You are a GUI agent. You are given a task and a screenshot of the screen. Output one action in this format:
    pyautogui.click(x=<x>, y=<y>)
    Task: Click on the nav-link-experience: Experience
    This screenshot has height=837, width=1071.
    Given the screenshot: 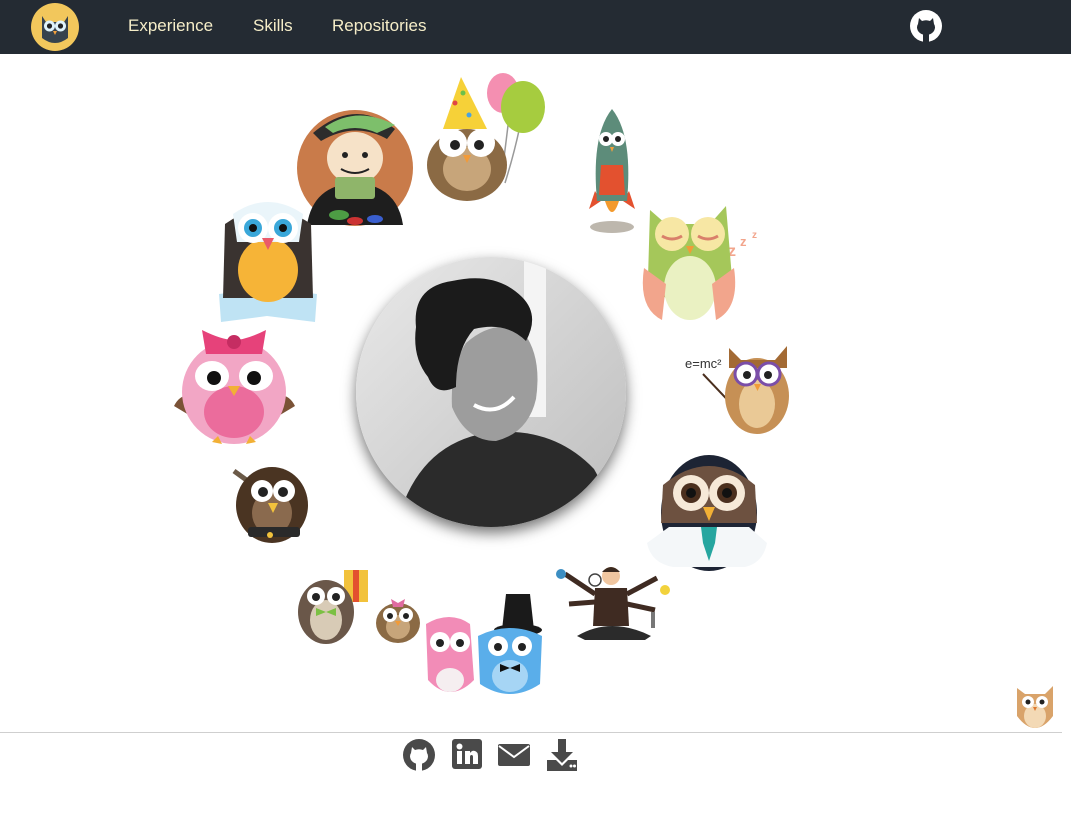 What is the action you would take?
    pyautogui.click(x=170, y=26)
    